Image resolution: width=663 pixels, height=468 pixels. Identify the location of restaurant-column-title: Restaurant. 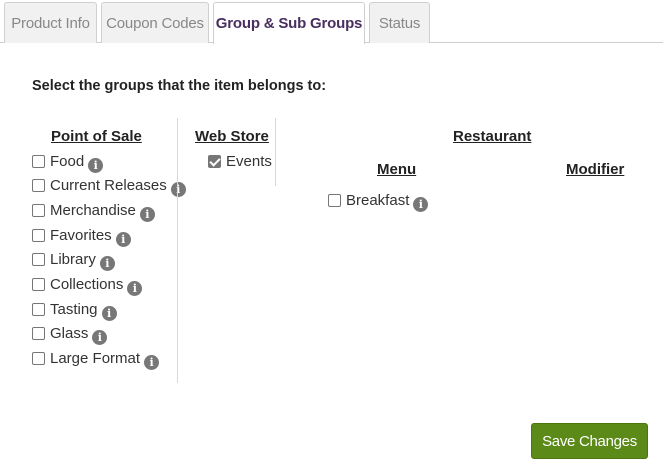
(492, 136).